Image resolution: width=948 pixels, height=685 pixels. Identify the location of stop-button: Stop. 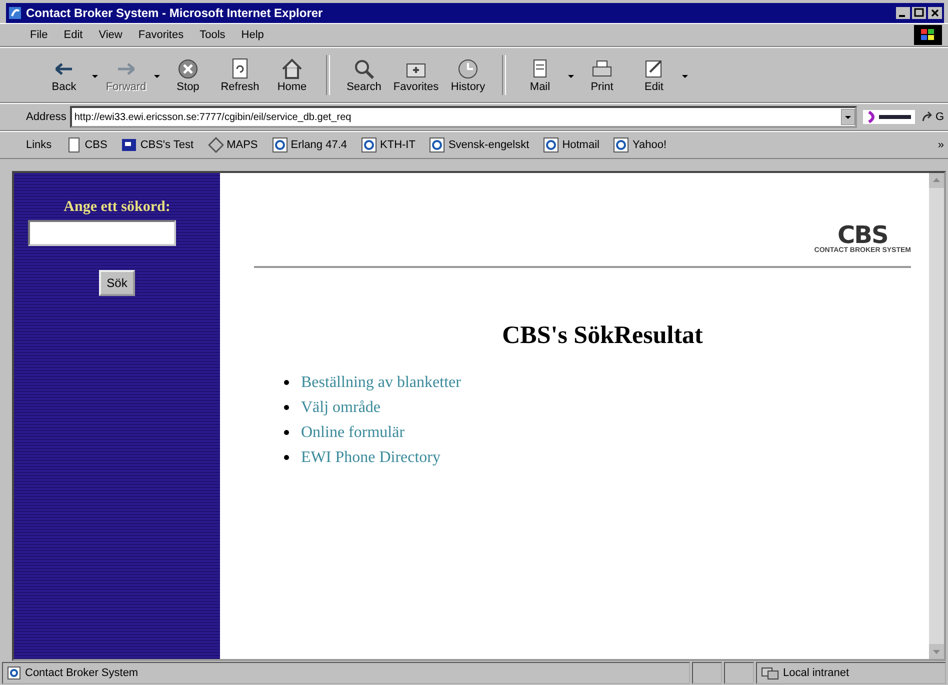
(188, 75).